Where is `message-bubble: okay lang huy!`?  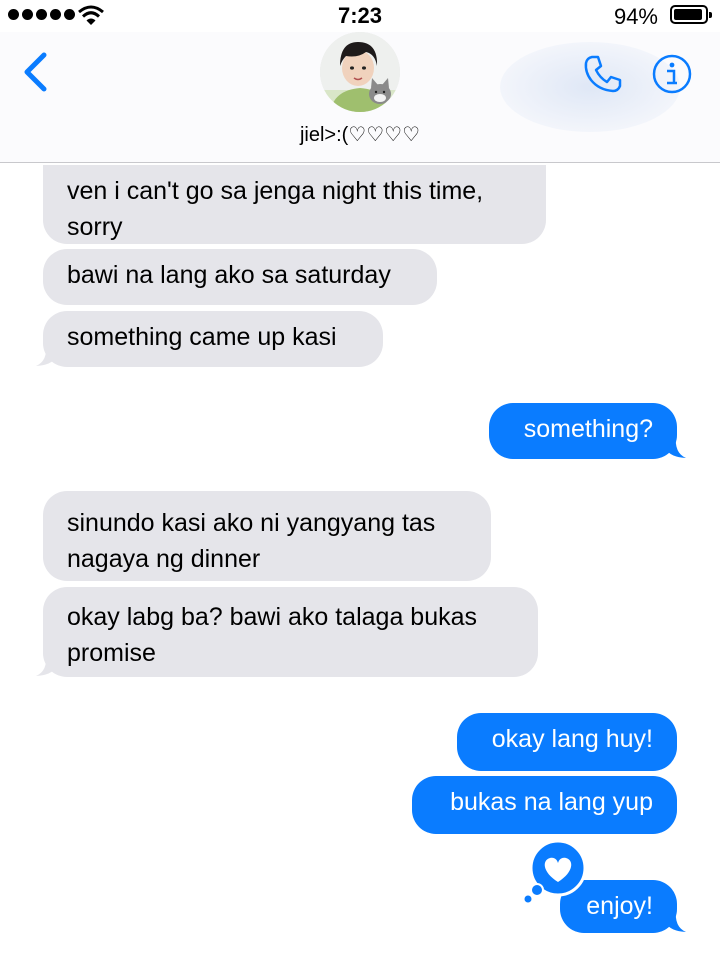 message-bubble: okay lang huy! is located at coordinates (567, 742).